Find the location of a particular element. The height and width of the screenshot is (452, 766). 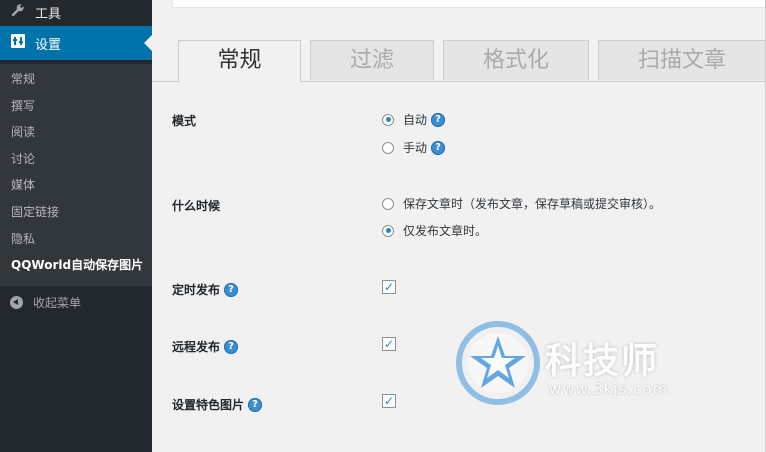

scheduled-publish-label-text: 定时发布 is located at coordinates (196, 290).